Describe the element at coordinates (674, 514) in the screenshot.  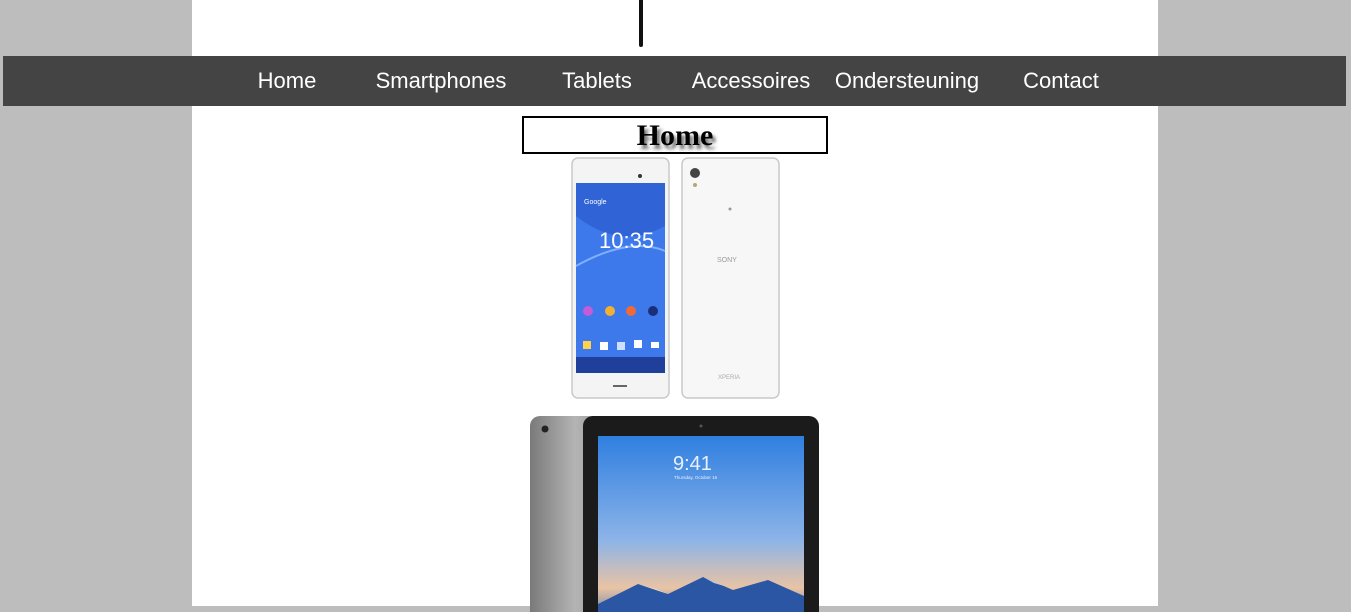
I see `tablet-product-image: 9:41 Thursday, October 16` at that location.